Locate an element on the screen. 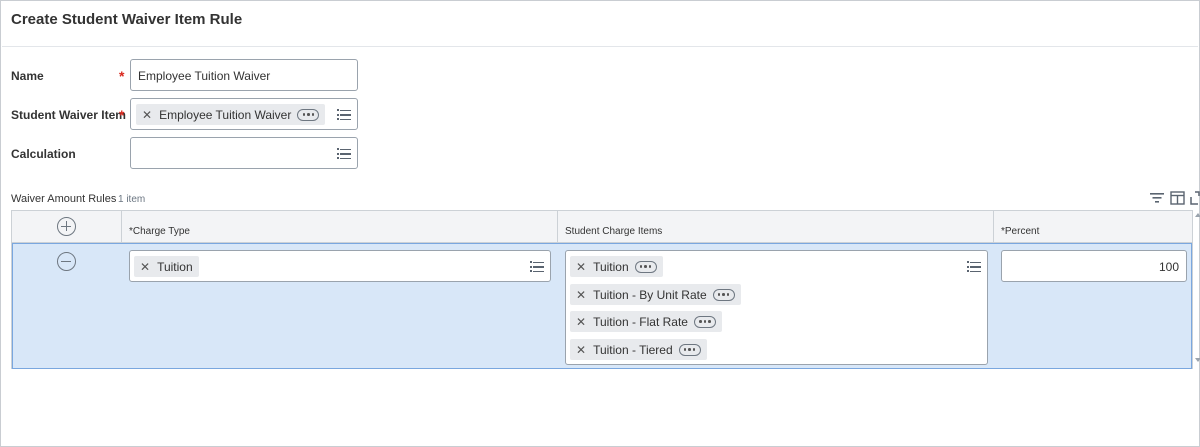 The image size is (1200, 447). charge-item-label: Tuition is located at coordinates (611, 266).